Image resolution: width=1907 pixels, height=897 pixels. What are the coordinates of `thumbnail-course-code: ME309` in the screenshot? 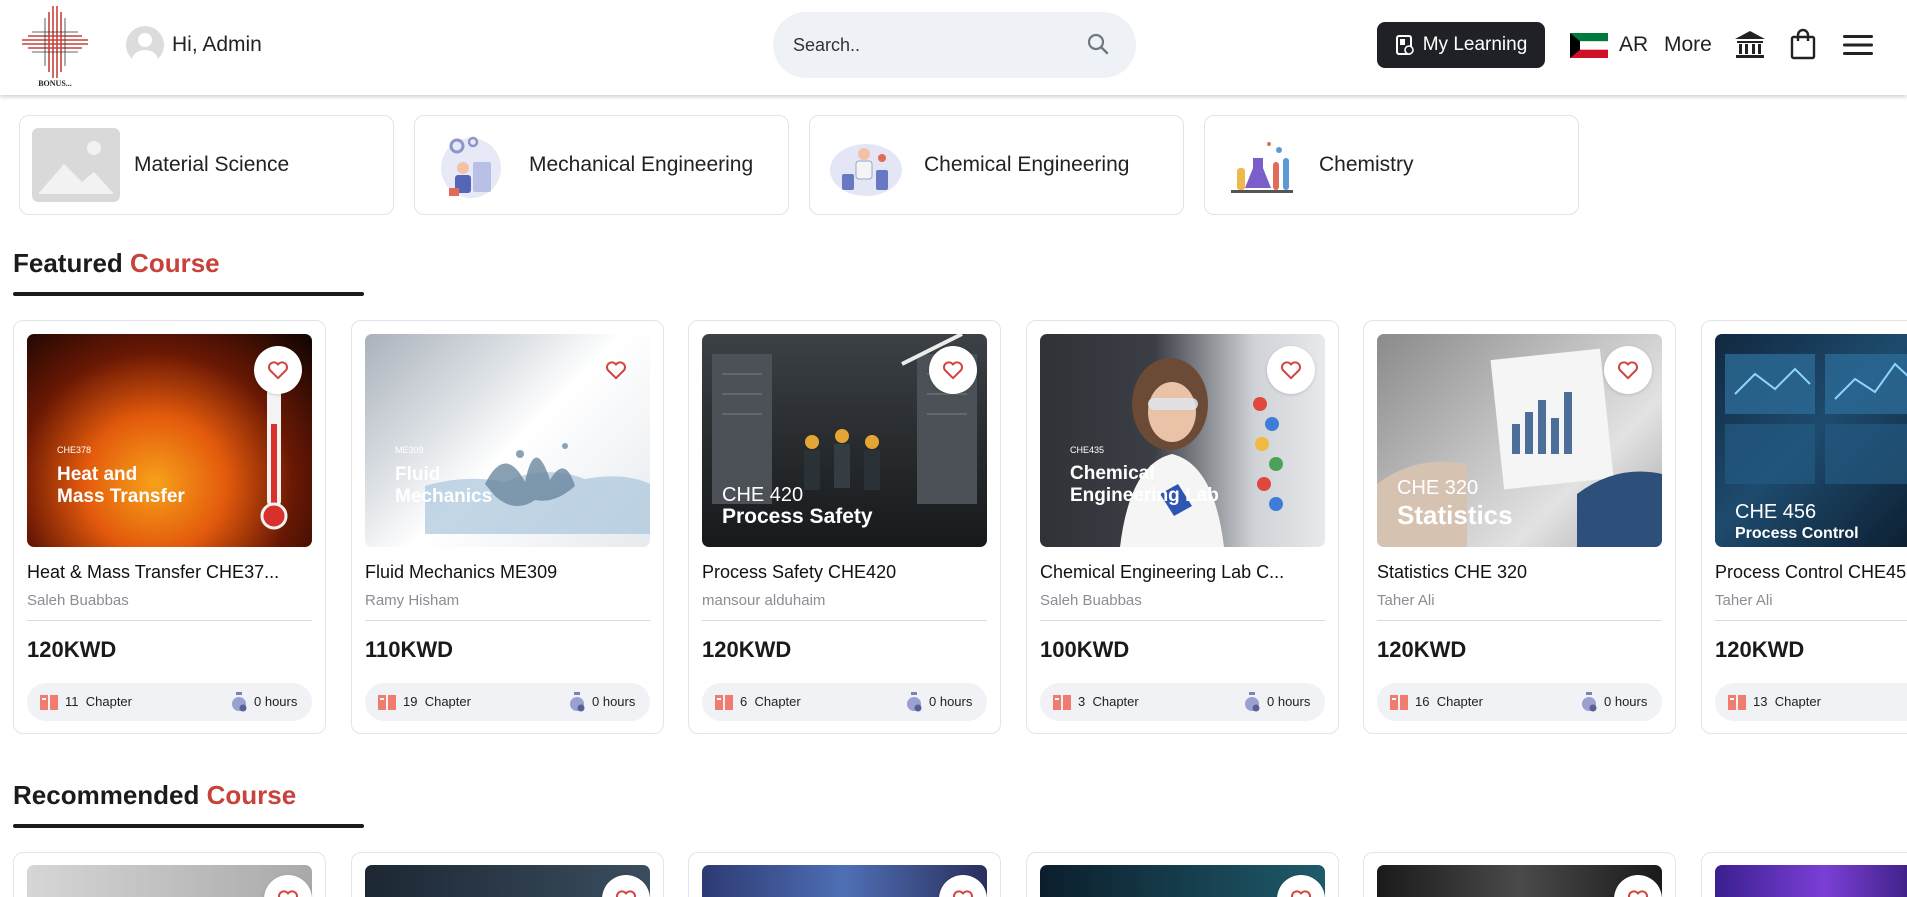 It's located at (409, 450).